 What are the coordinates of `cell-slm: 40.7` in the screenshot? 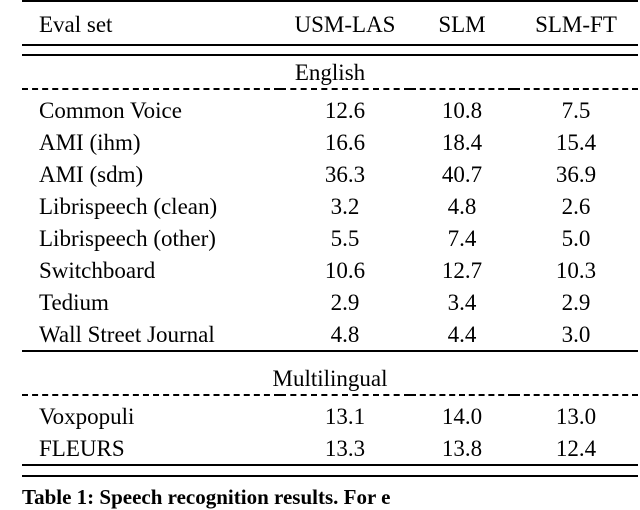 It's located at (462, 174).